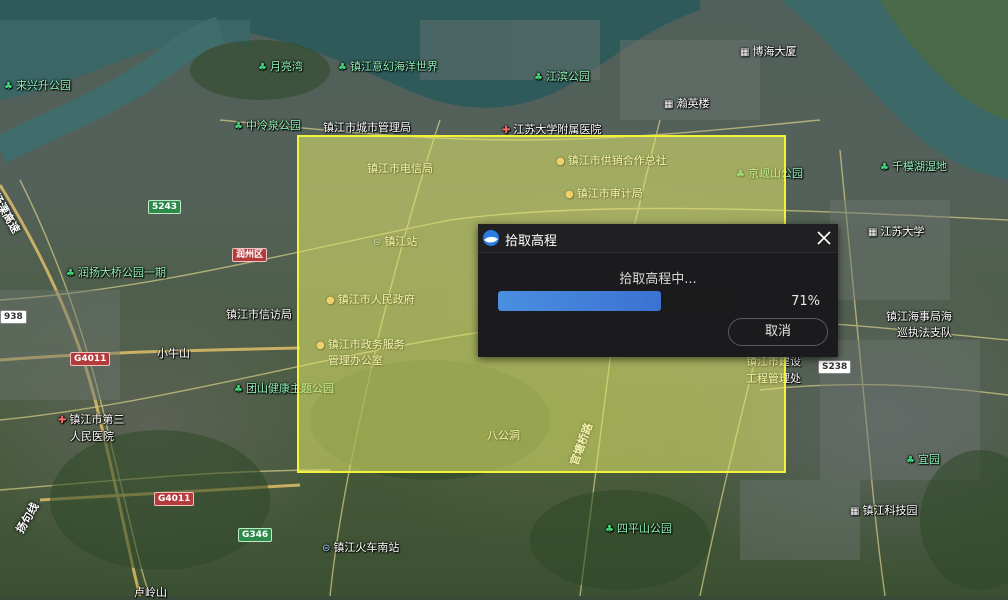 The height and width of the screenshot is (600, 1008). What do you see at coordinates (778, 332) in the screenshot?
I see `cancel-button: 取消` at bounding box center [778, 332].